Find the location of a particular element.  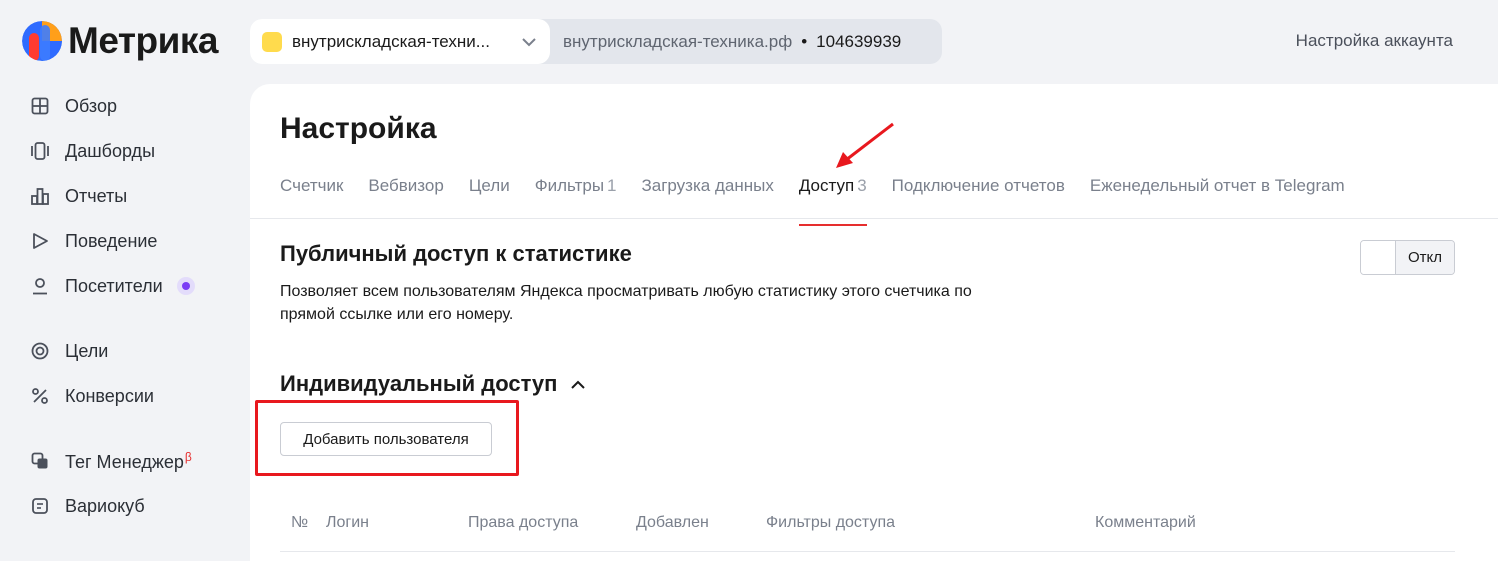

toggle-state: Откл is located at coordinates (1425, 257).